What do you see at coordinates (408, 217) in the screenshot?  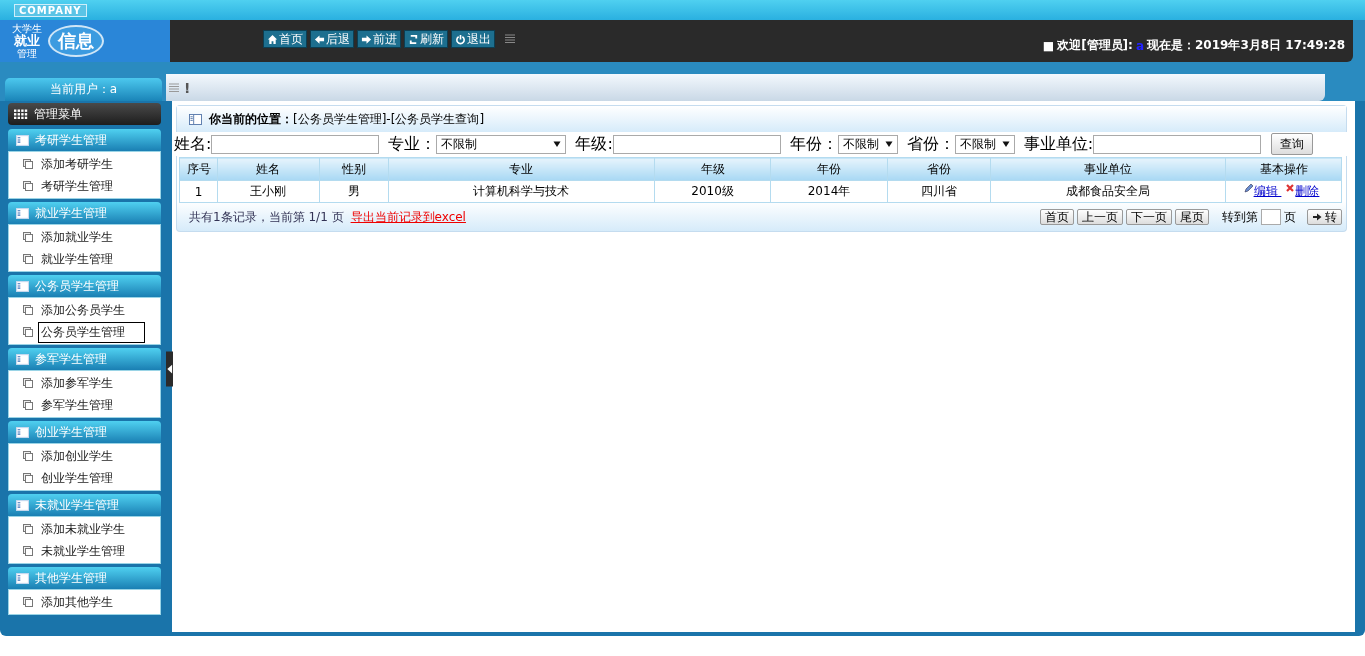 I see `export-link: 导出当前记录到excel` at bounding box center [408, 217].